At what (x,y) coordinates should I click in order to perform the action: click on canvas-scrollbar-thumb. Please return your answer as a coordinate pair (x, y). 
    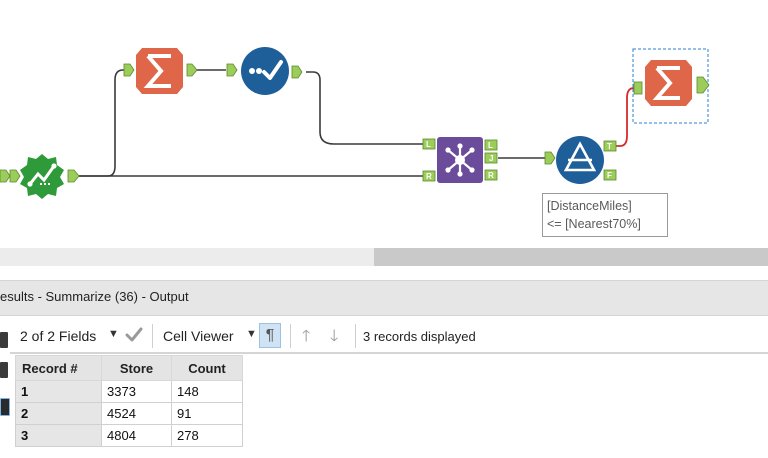
    Looking at the image, I should click on (571, 257).